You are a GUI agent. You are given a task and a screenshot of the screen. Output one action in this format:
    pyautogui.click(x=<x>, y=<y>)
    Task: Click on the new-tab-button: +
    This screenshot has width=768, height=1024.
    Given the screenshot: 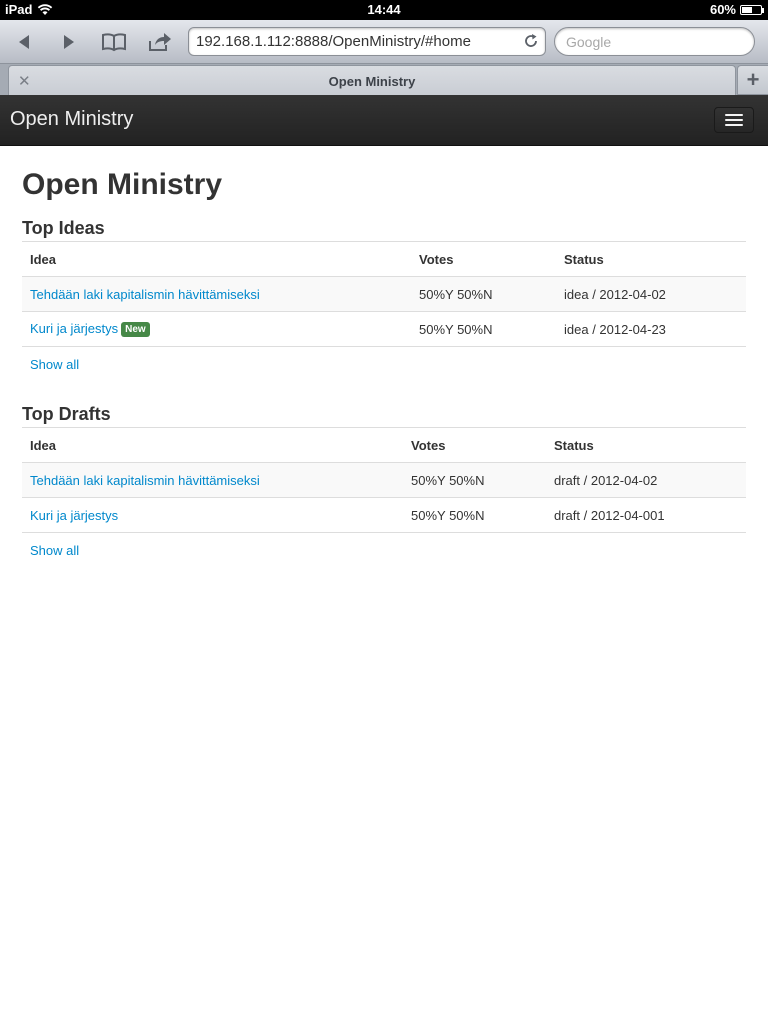 What is the action you would take?
    pyautogui.click(x=752, y=80)
    